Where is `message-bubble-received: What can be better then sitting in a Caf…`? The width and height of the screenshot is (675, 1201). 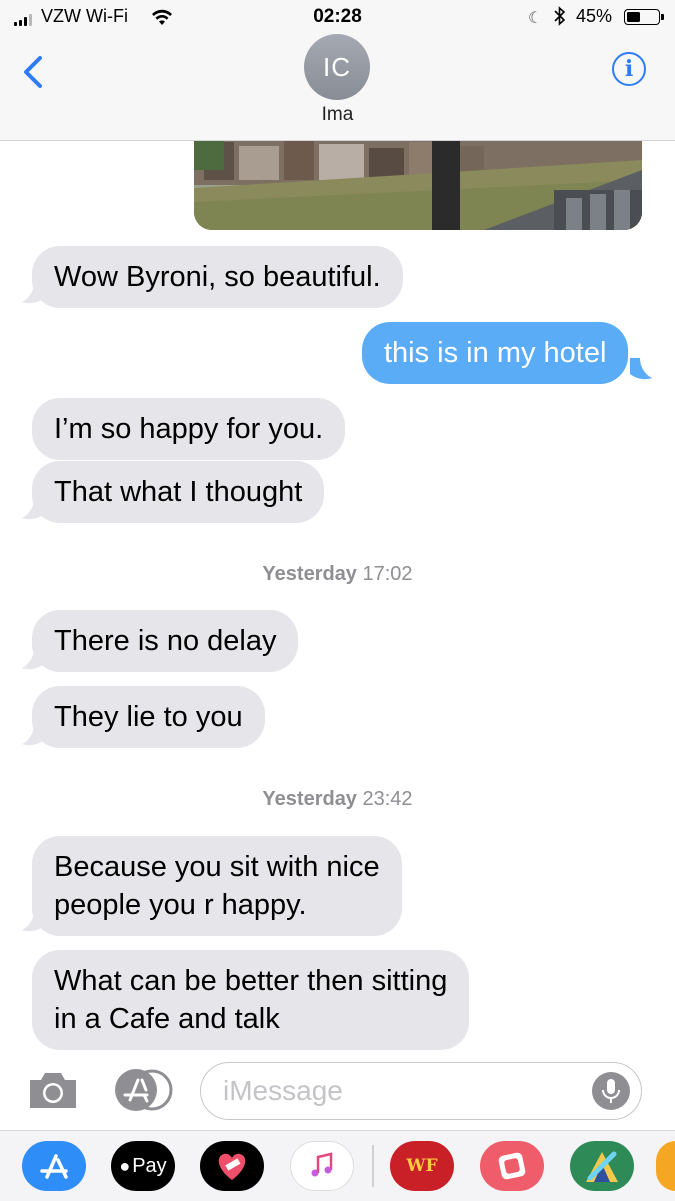 message-bubble-received: What can be better then sitting in a Caf… is located at coordinates (251, 1000).